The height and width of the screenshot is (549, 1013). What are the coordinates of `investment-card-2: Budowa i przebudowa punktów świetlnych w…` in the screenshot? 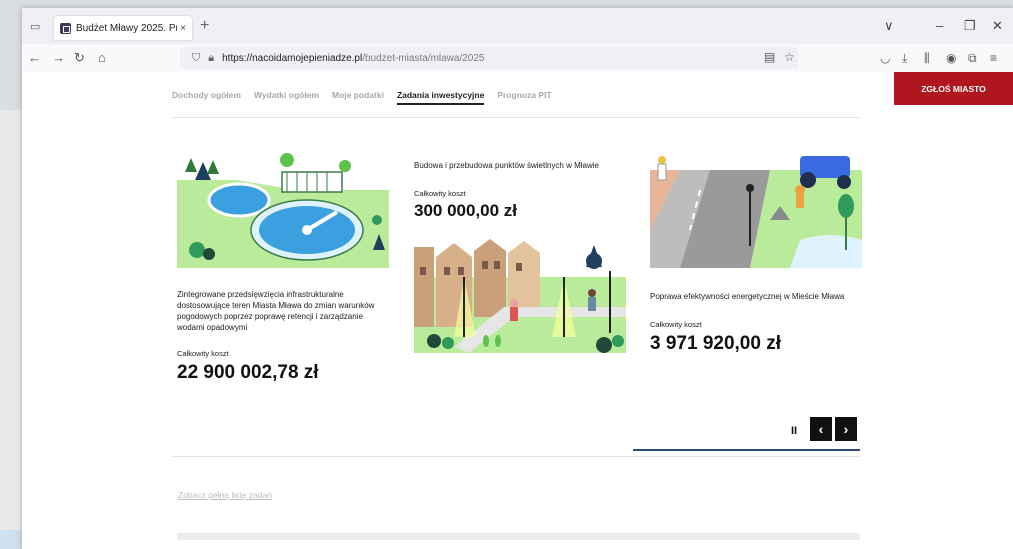 It's located at (520, 259).